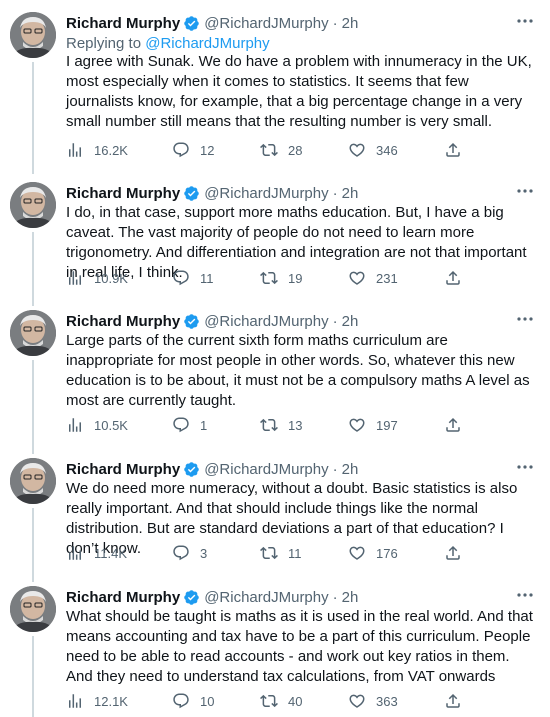 This screenshot has width=550, height=717. What do you see at coordinates (111, 278) in the screenshot?
I see `views-count: 10.9K` at bounding box center [111, 278].